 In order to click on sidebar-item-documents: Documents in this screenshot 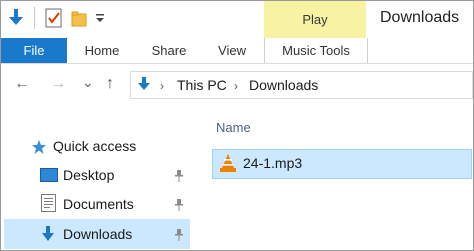, I will do `click(98, 204)`.